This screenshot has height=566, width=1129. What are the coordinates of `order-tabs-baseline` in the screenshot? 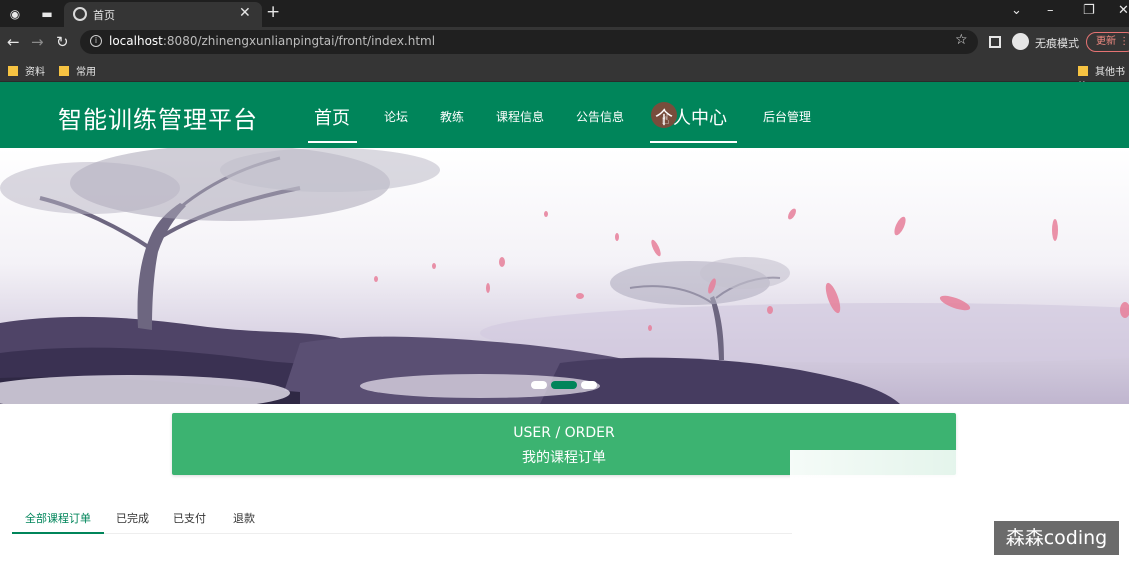 It's located at (402, 533).